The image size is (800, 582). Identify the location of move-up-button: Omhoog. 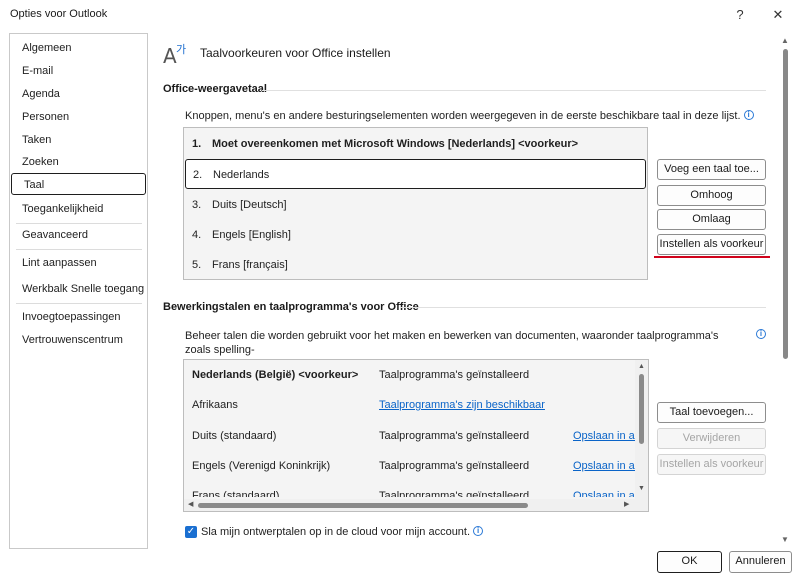
(711, 195).